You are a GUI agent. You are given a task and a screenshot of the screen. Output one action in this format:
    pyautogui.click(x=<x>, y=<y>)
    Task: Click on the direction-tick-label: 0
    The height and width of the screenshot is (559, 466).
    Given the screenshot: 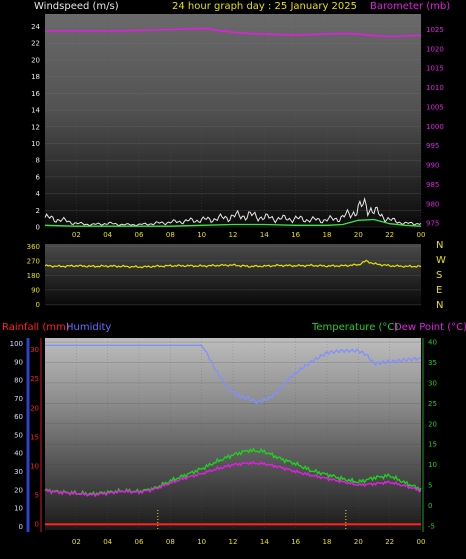 What is the action you would take?
    pyautogui.click(x=38, y=305)
    